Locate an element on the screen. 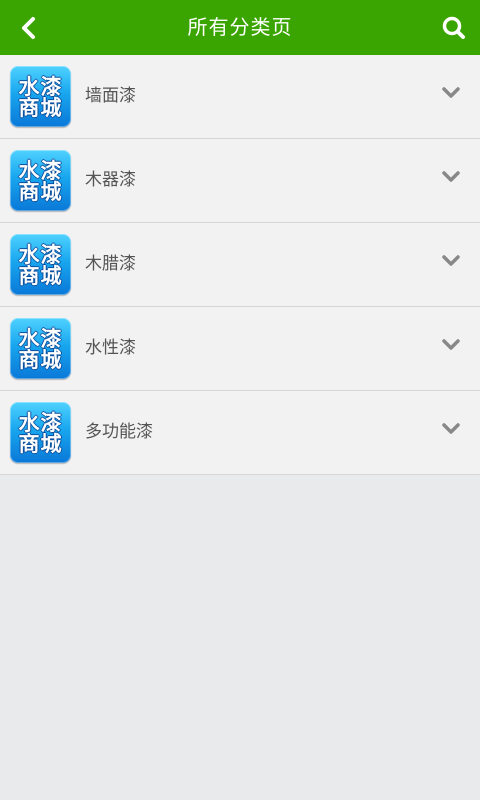 Image resolution: width=480 pixels, height=800 pixels. category-label: 木腊漆 is located at coordinates (110, 264).